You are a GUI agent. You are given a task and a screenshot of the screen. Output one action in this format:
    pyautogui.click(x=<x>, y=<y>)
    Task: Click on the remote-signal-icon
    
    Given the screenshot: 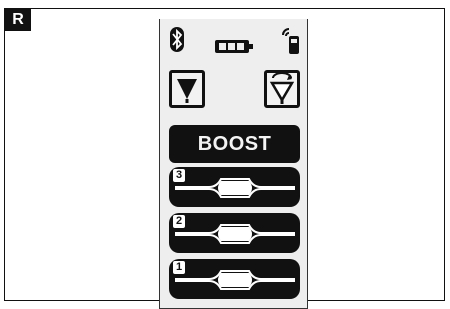 What is the action you would take?
    pyautogui.click(x=288, y=41)
    